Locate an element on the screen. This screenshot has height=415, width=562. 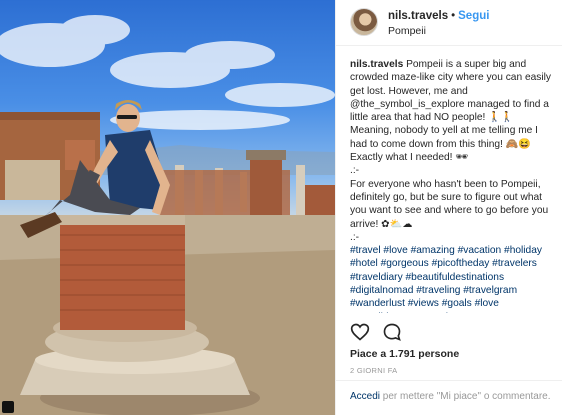
heart-icon is located at coordinates (360, 332).